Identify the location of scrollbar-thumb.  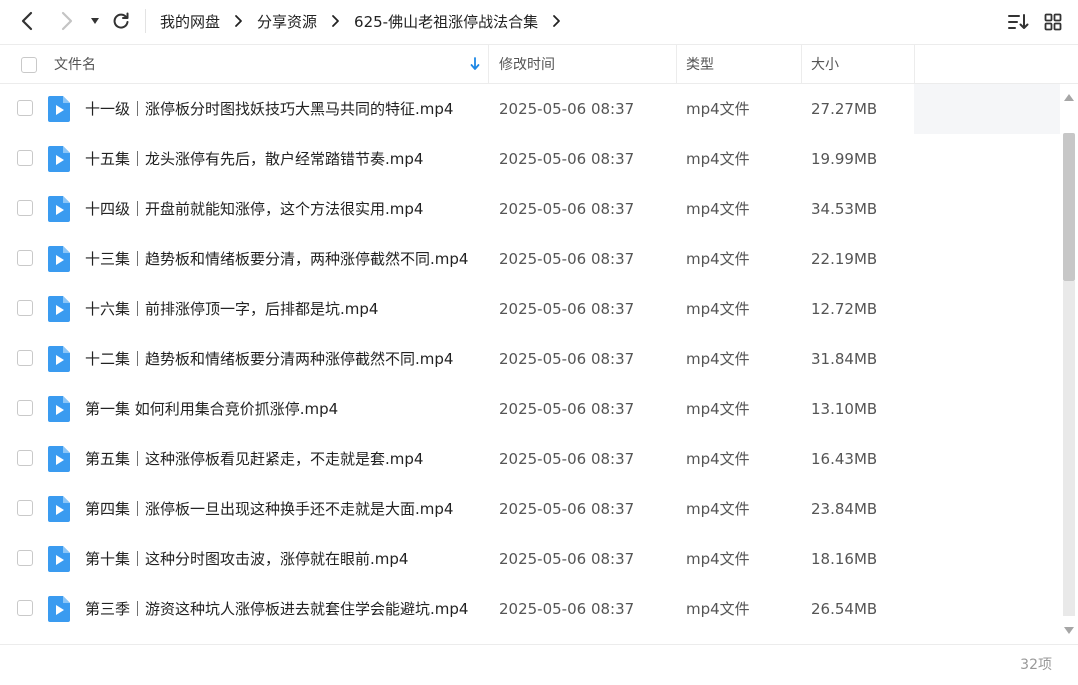
(1069, 207).